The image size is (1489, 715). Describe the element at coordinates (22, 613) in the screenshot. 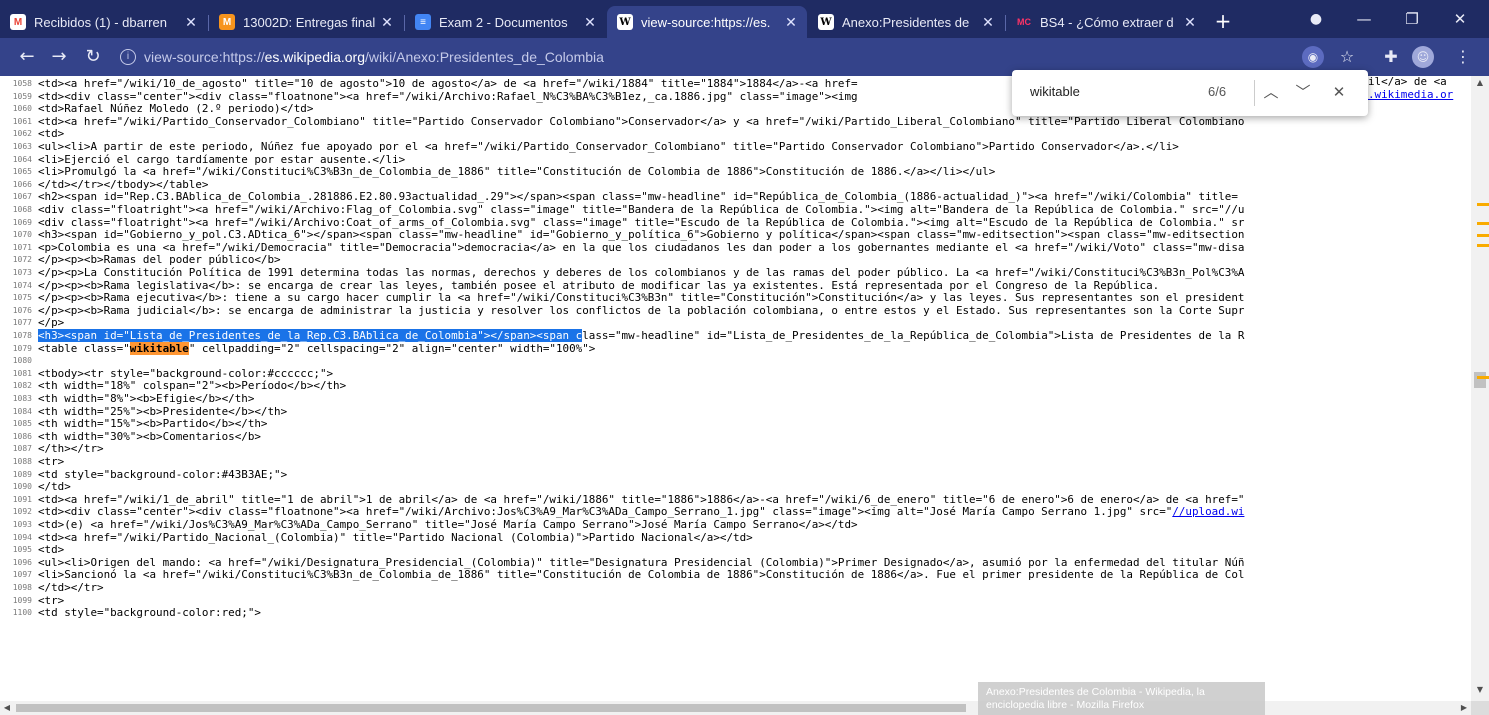

I see `line-number: 1100` at that location.